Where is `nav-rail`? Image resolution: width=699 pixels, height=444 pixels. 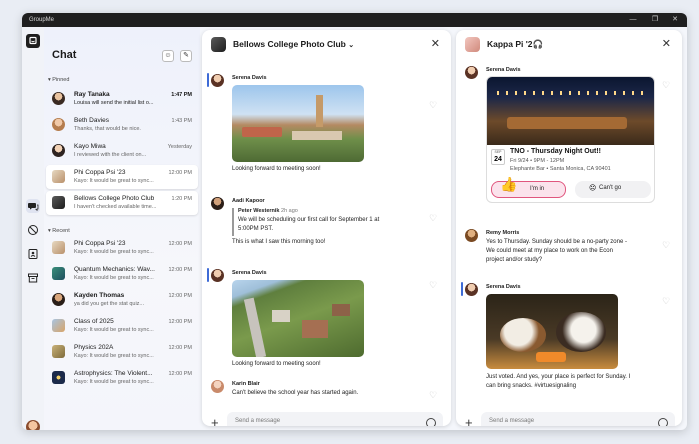
nav-rail is located at coordinates (33, 228).